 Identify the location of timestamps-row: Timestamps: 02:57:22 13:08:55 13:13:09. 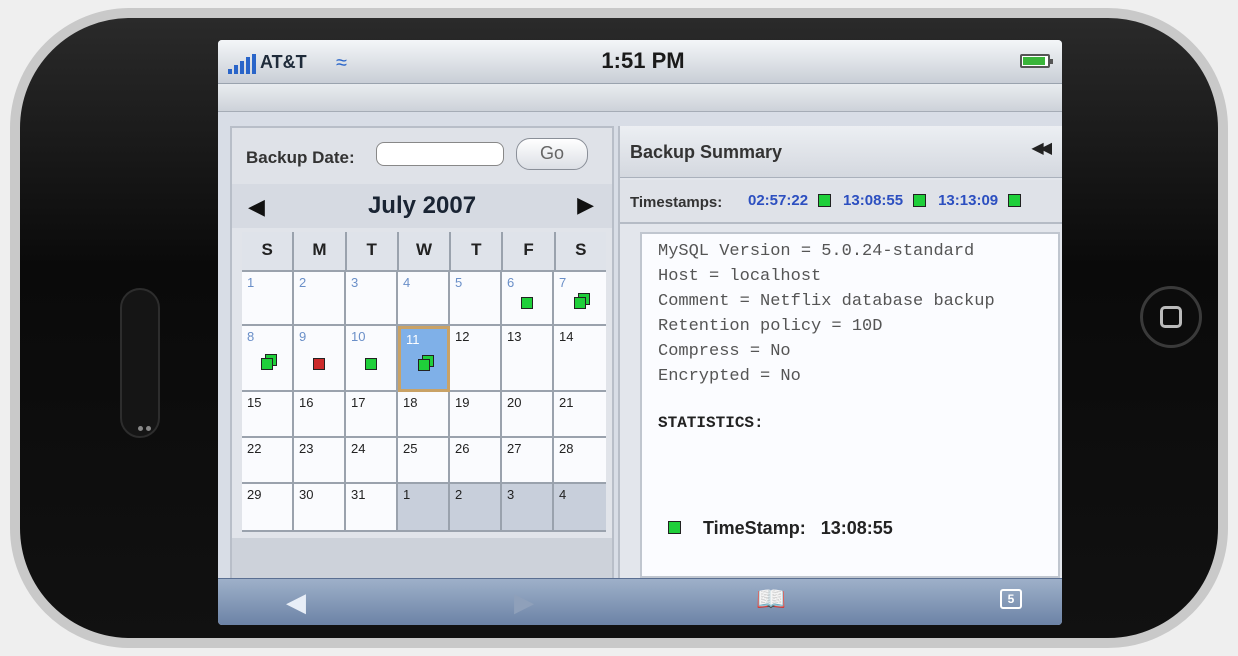
(841, 202).